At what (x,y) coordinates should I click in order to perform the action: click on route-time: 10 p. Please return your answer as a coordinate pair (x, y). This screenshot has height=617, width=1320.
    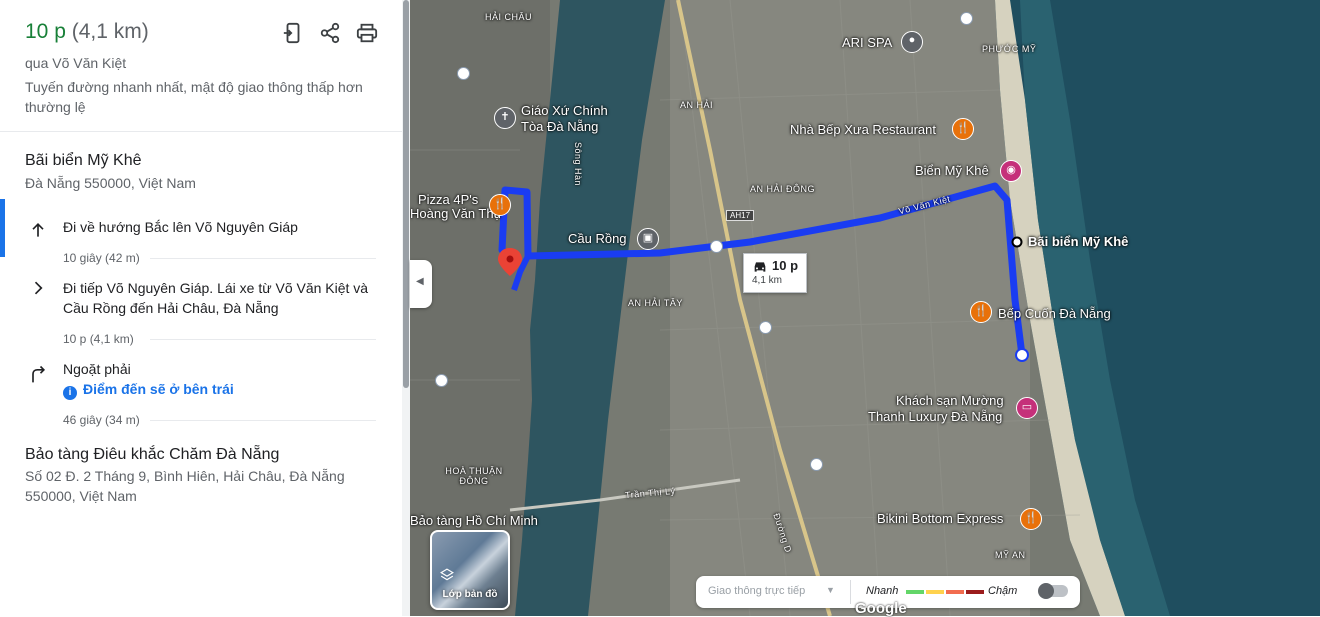
    Looking at the image, I should click on (45, 31).